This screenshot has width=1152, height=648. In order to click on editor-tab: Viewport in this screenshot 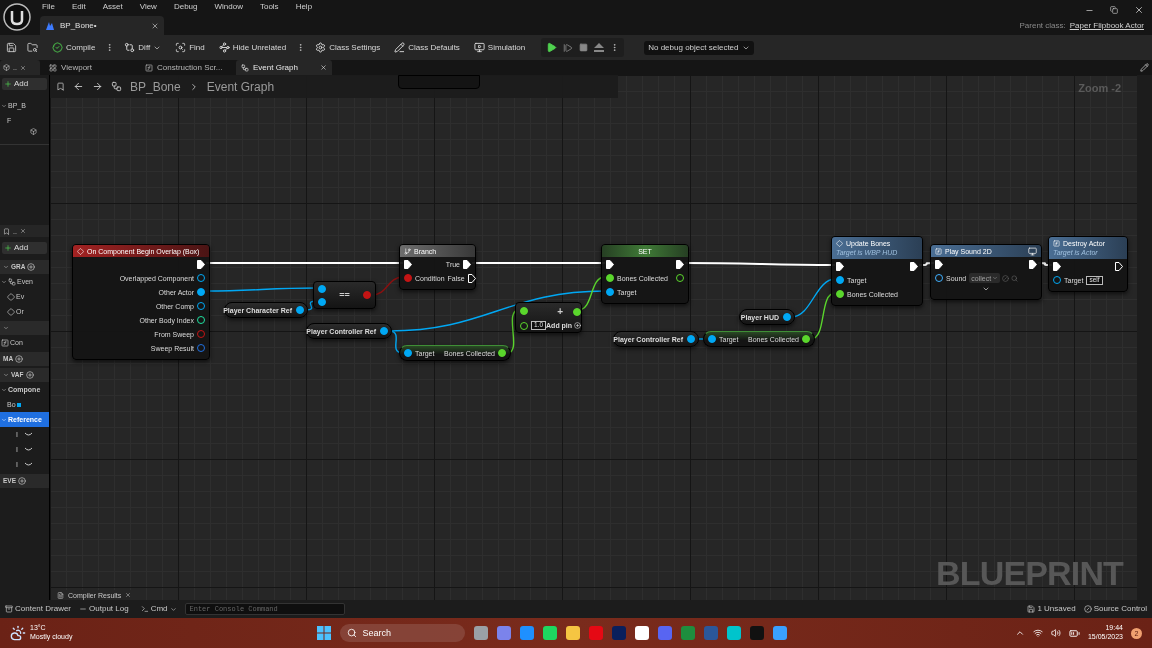, I will do `click(92, 67)`.